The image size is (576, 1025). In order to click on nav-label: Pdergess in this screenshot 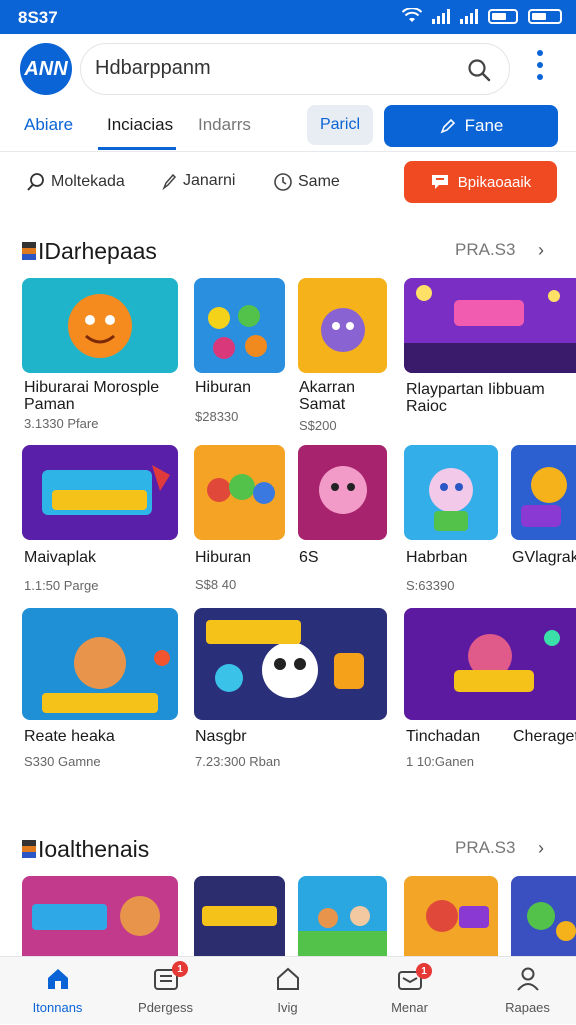, I will do `click(165, 1007)`.